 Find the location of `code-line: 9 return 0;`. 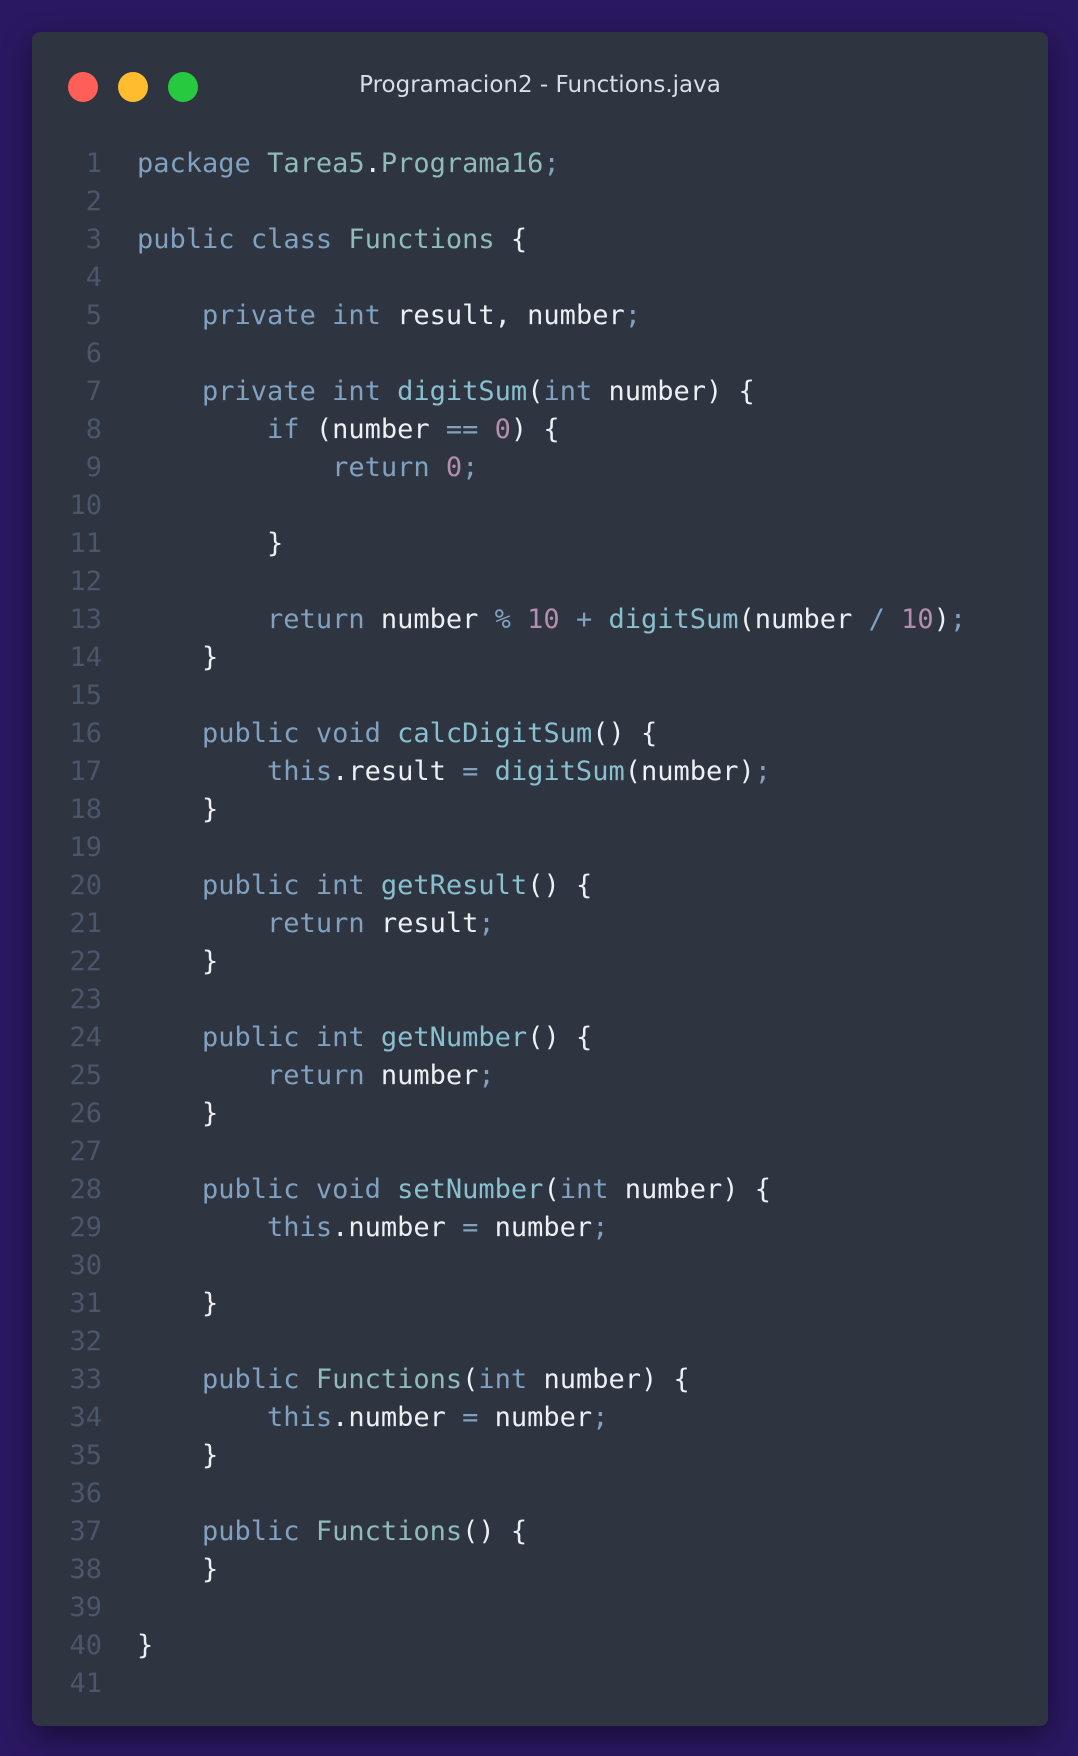

code-line: 9 return 0; is located at coordinates (540, 468).